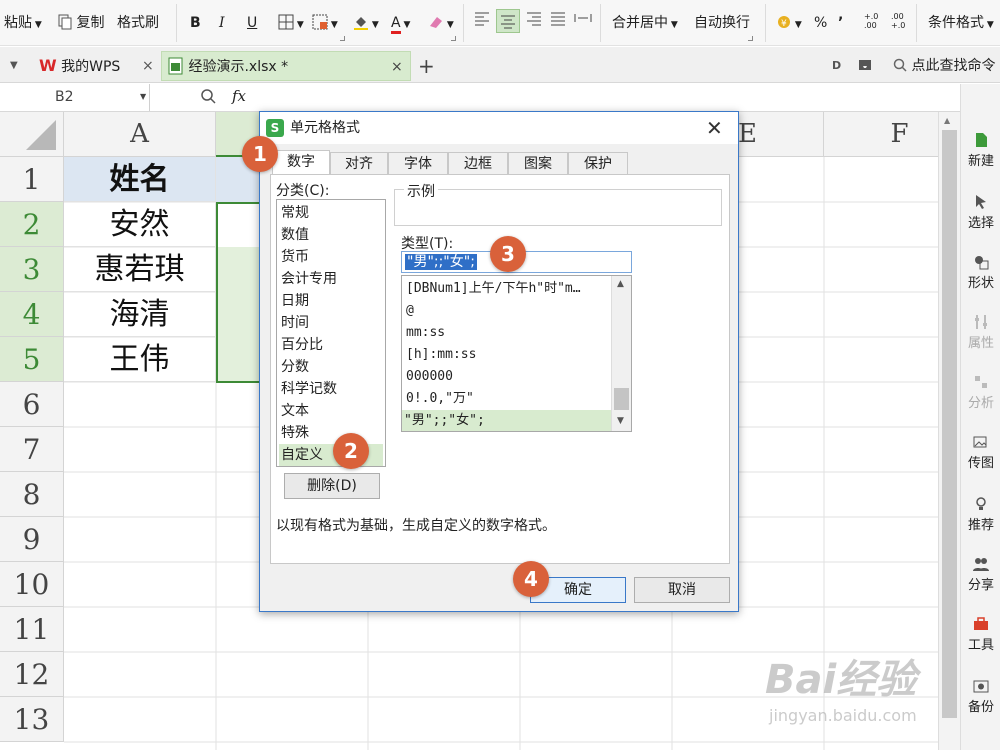 The height and width of the screenshot is (750, 1000). What do you see at coordinates (366, 23) in the screenshot?
I see `fill-color-button: ▼` at bounding box center [366, 23].